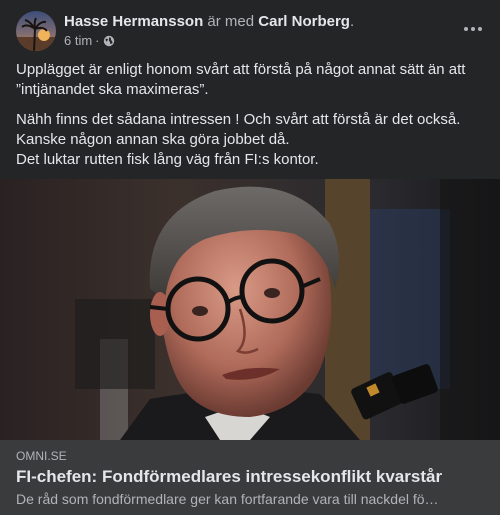  I want to click on author-avatar, so click(36, 31).